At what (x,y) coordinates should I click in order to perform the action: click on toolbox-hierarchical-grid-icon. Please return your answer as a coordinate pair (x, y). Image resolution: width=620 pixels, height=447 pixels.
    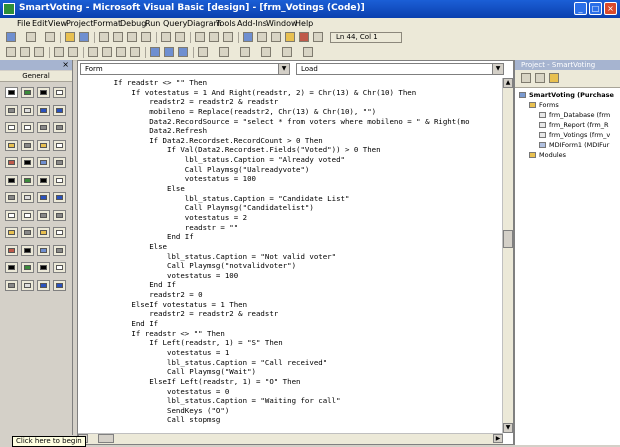
    Looking at the image, I should click on (43, 285).